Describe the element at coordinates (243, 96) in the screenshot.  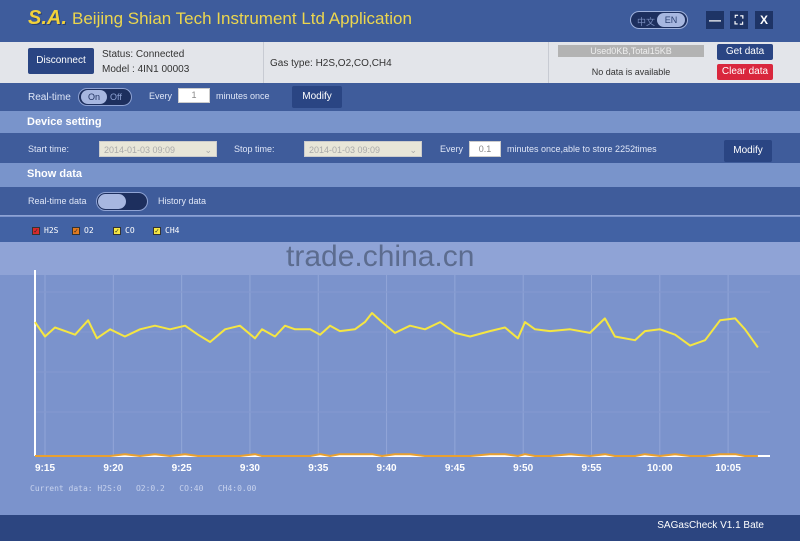
I see `unit-label: minutes once` at that location.